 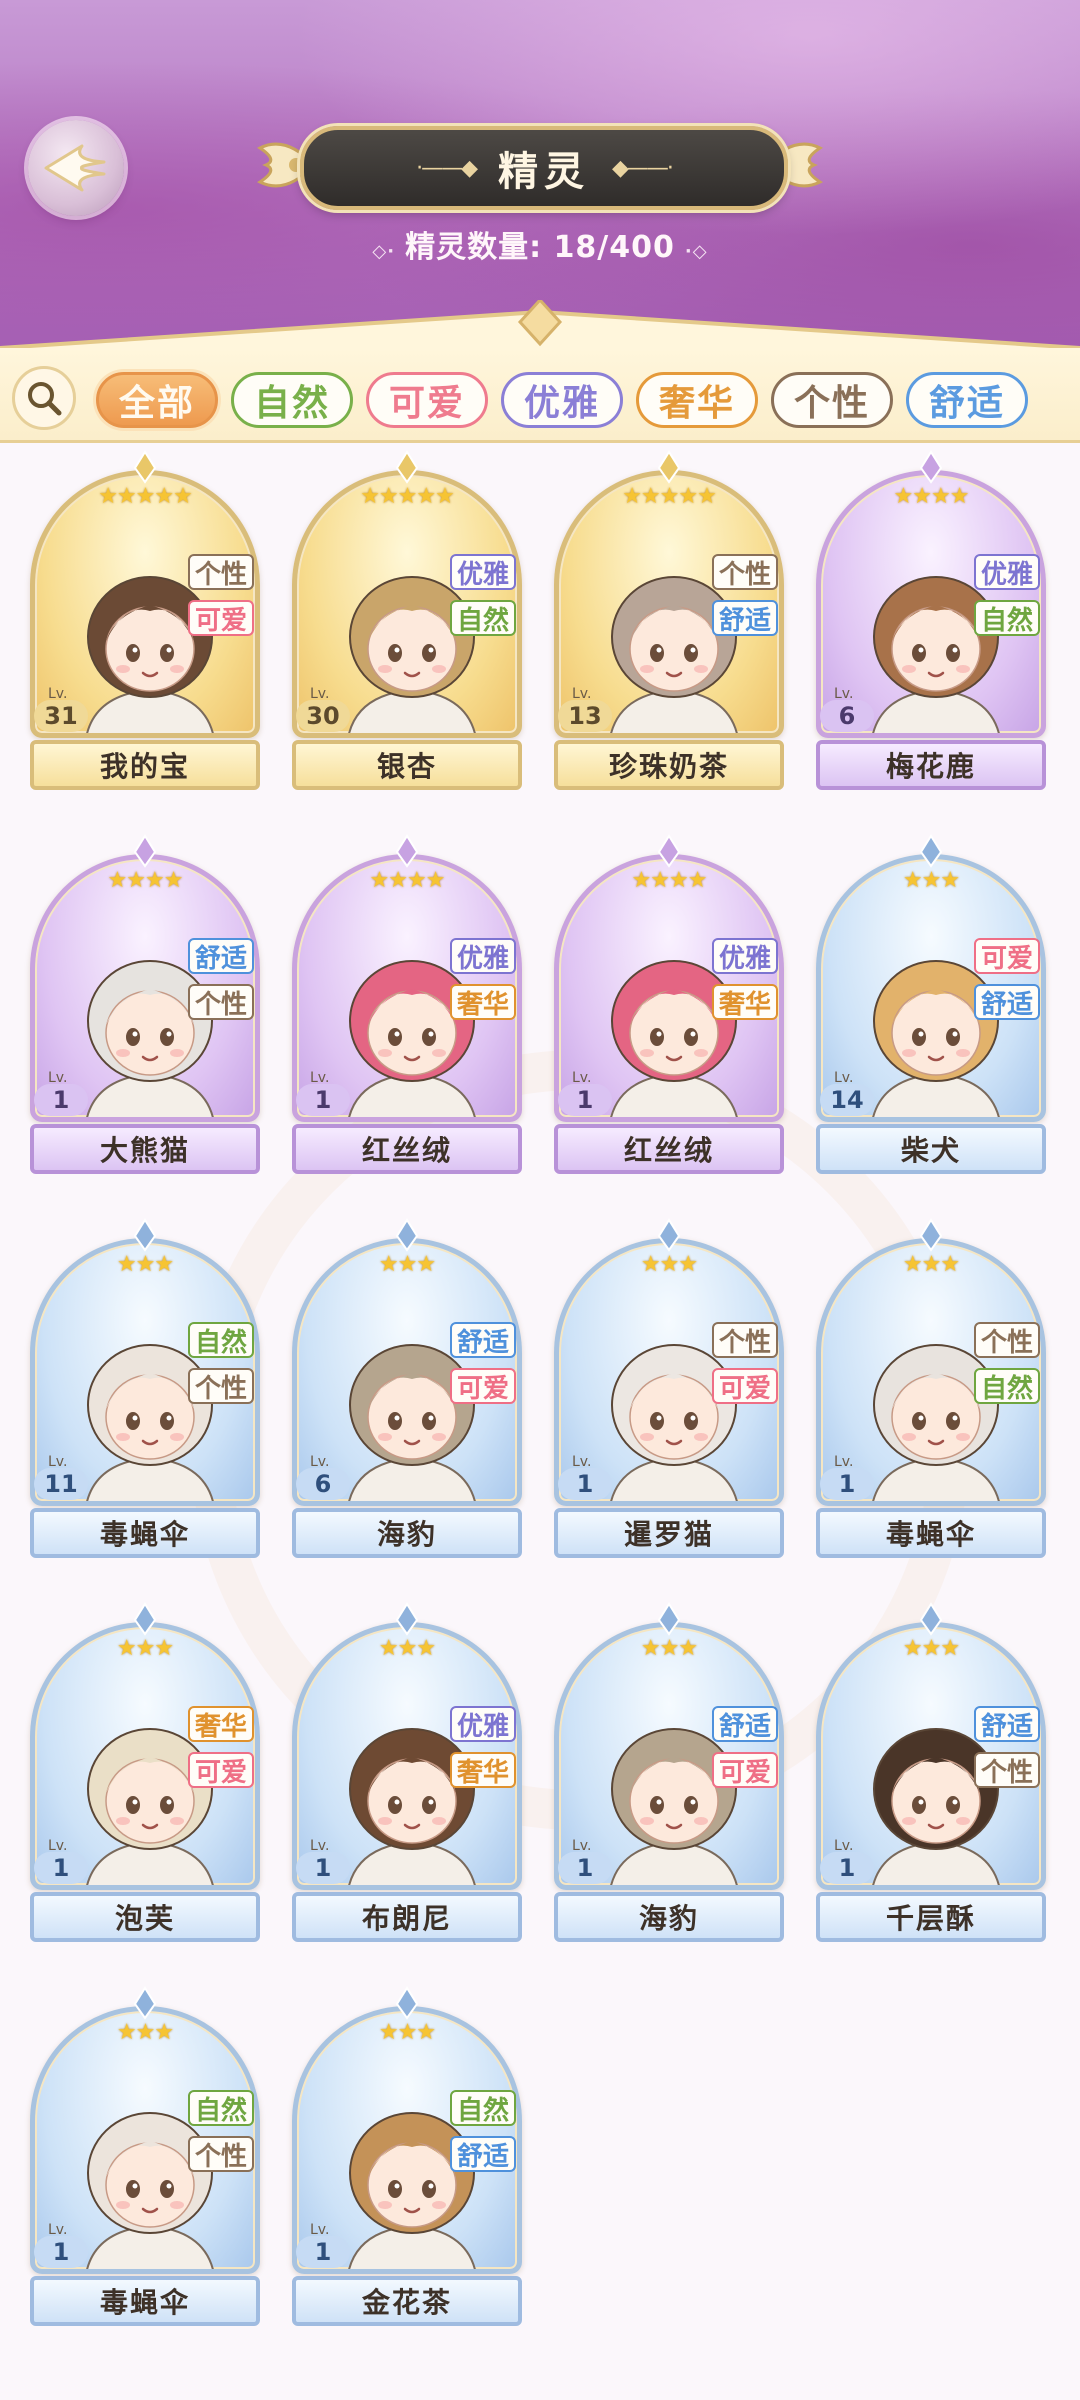 I want to click on spirit-name: 千层酥, so click(x=931, y=1917).